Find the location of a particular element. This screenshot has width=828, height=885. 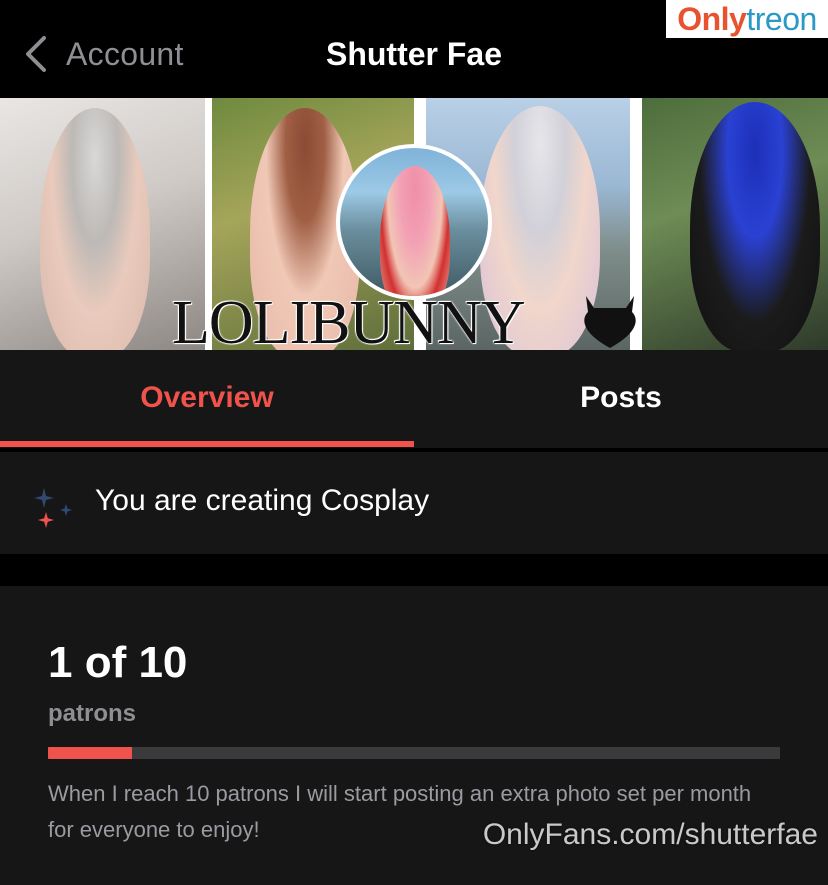

watermark-url: OnlyFans.com/shutterfae is located at coordinates (650, 834).